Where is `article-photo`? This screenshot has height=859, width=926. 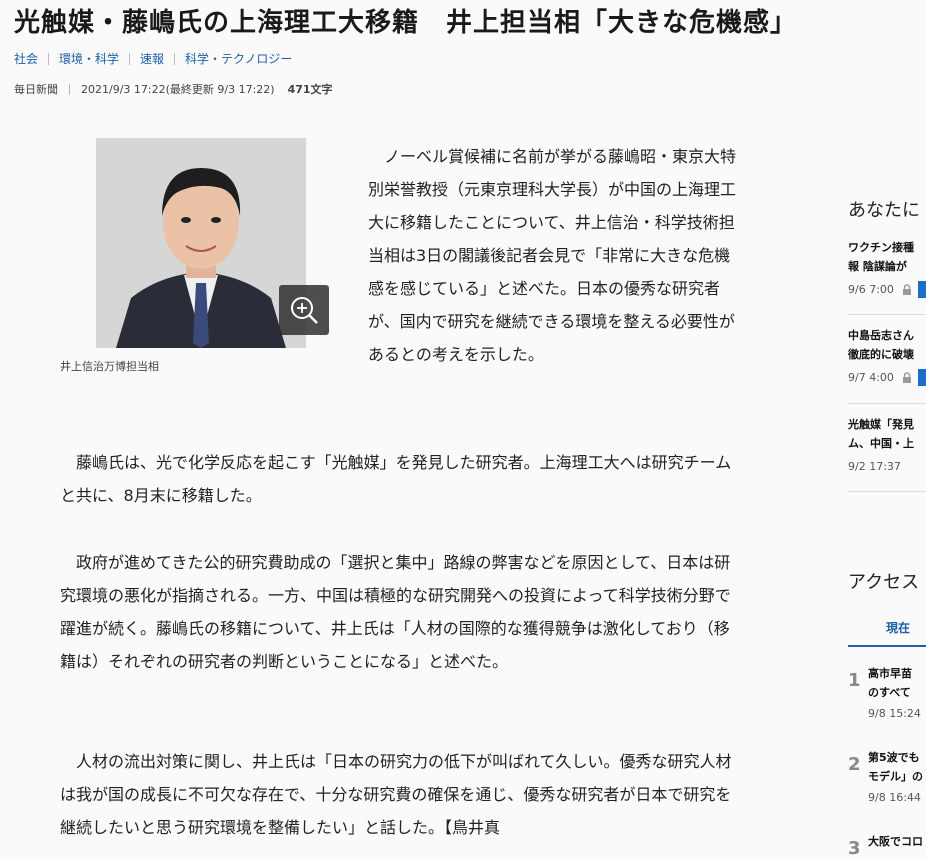
article-photo is located at coordinates (201, 243).